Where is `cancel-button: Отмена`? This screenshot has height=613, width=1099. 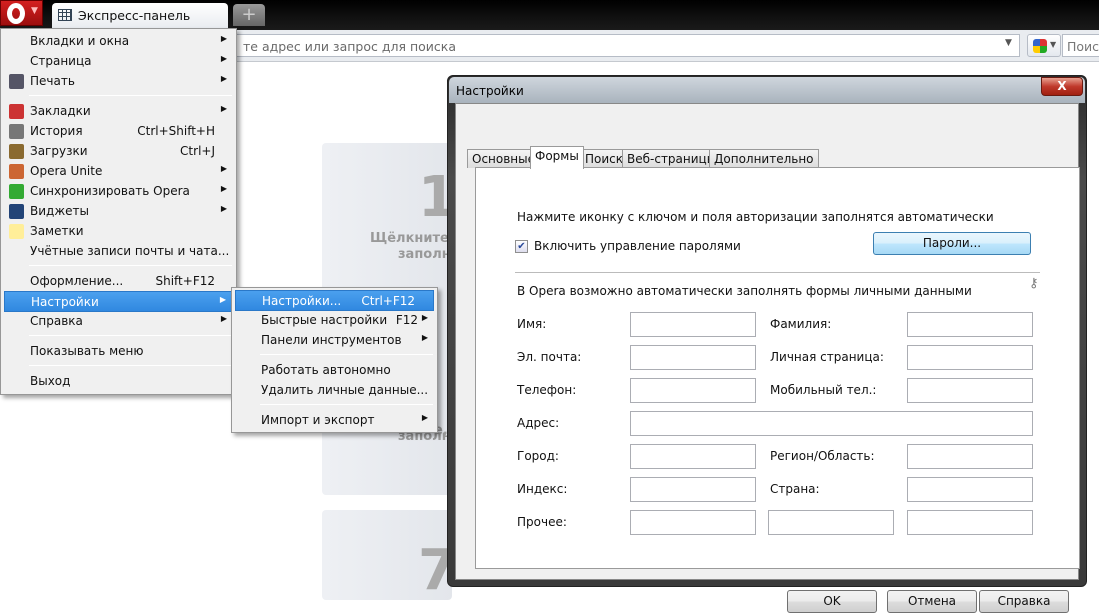
cancel-button: Отмена is located at coordinates (932, 601).